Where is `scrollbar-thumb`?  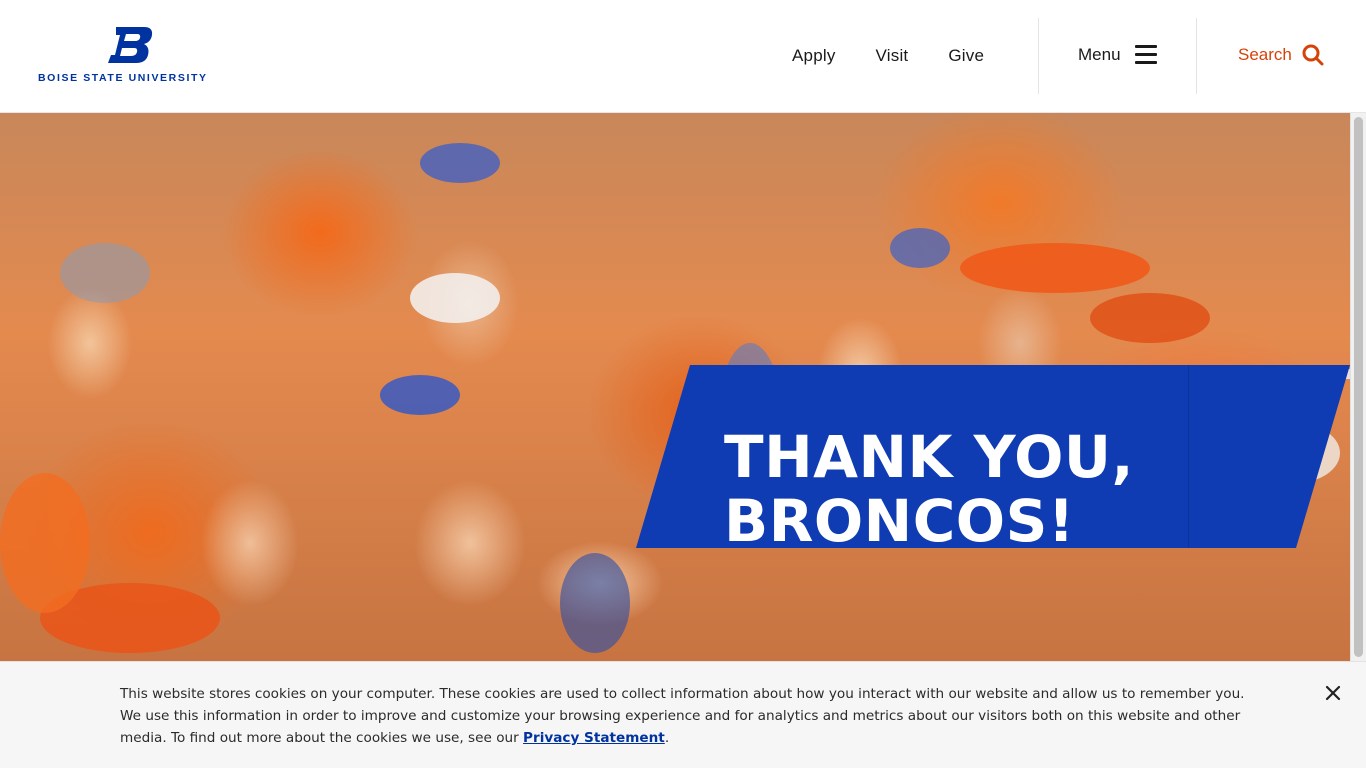 scrollbar-thumb is located at coordinates (1358, 387).